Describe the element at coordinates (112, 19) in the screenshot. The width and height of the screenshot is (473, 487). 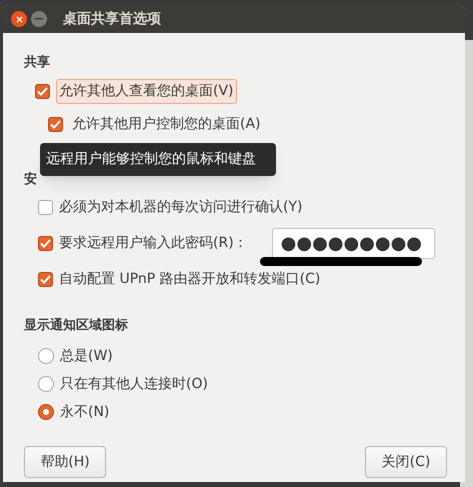
I see `window-title: 桌面共享首选项` at that location.